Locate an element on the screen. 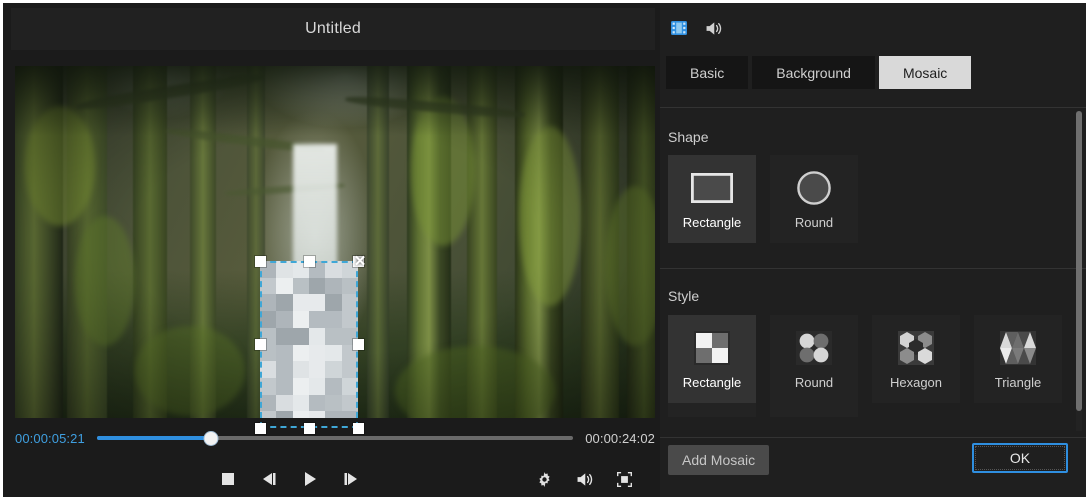 The width and height of the screenshot is (1089, 500). playback-scrubber: 00:00:05:21 00:00:24:02 is located at coordinates (335, 438).